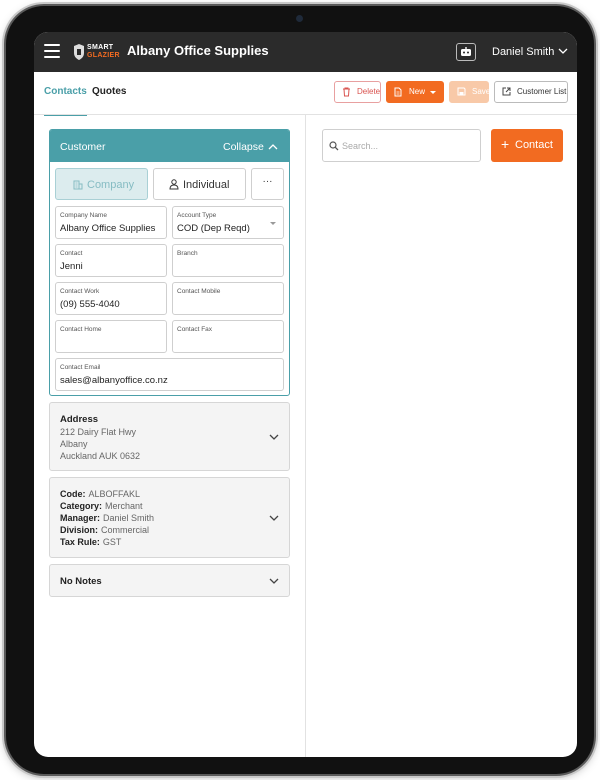  Describe the element at coordinates (505, 144) in the screenshot. I see `plus-icon: +` at that location.